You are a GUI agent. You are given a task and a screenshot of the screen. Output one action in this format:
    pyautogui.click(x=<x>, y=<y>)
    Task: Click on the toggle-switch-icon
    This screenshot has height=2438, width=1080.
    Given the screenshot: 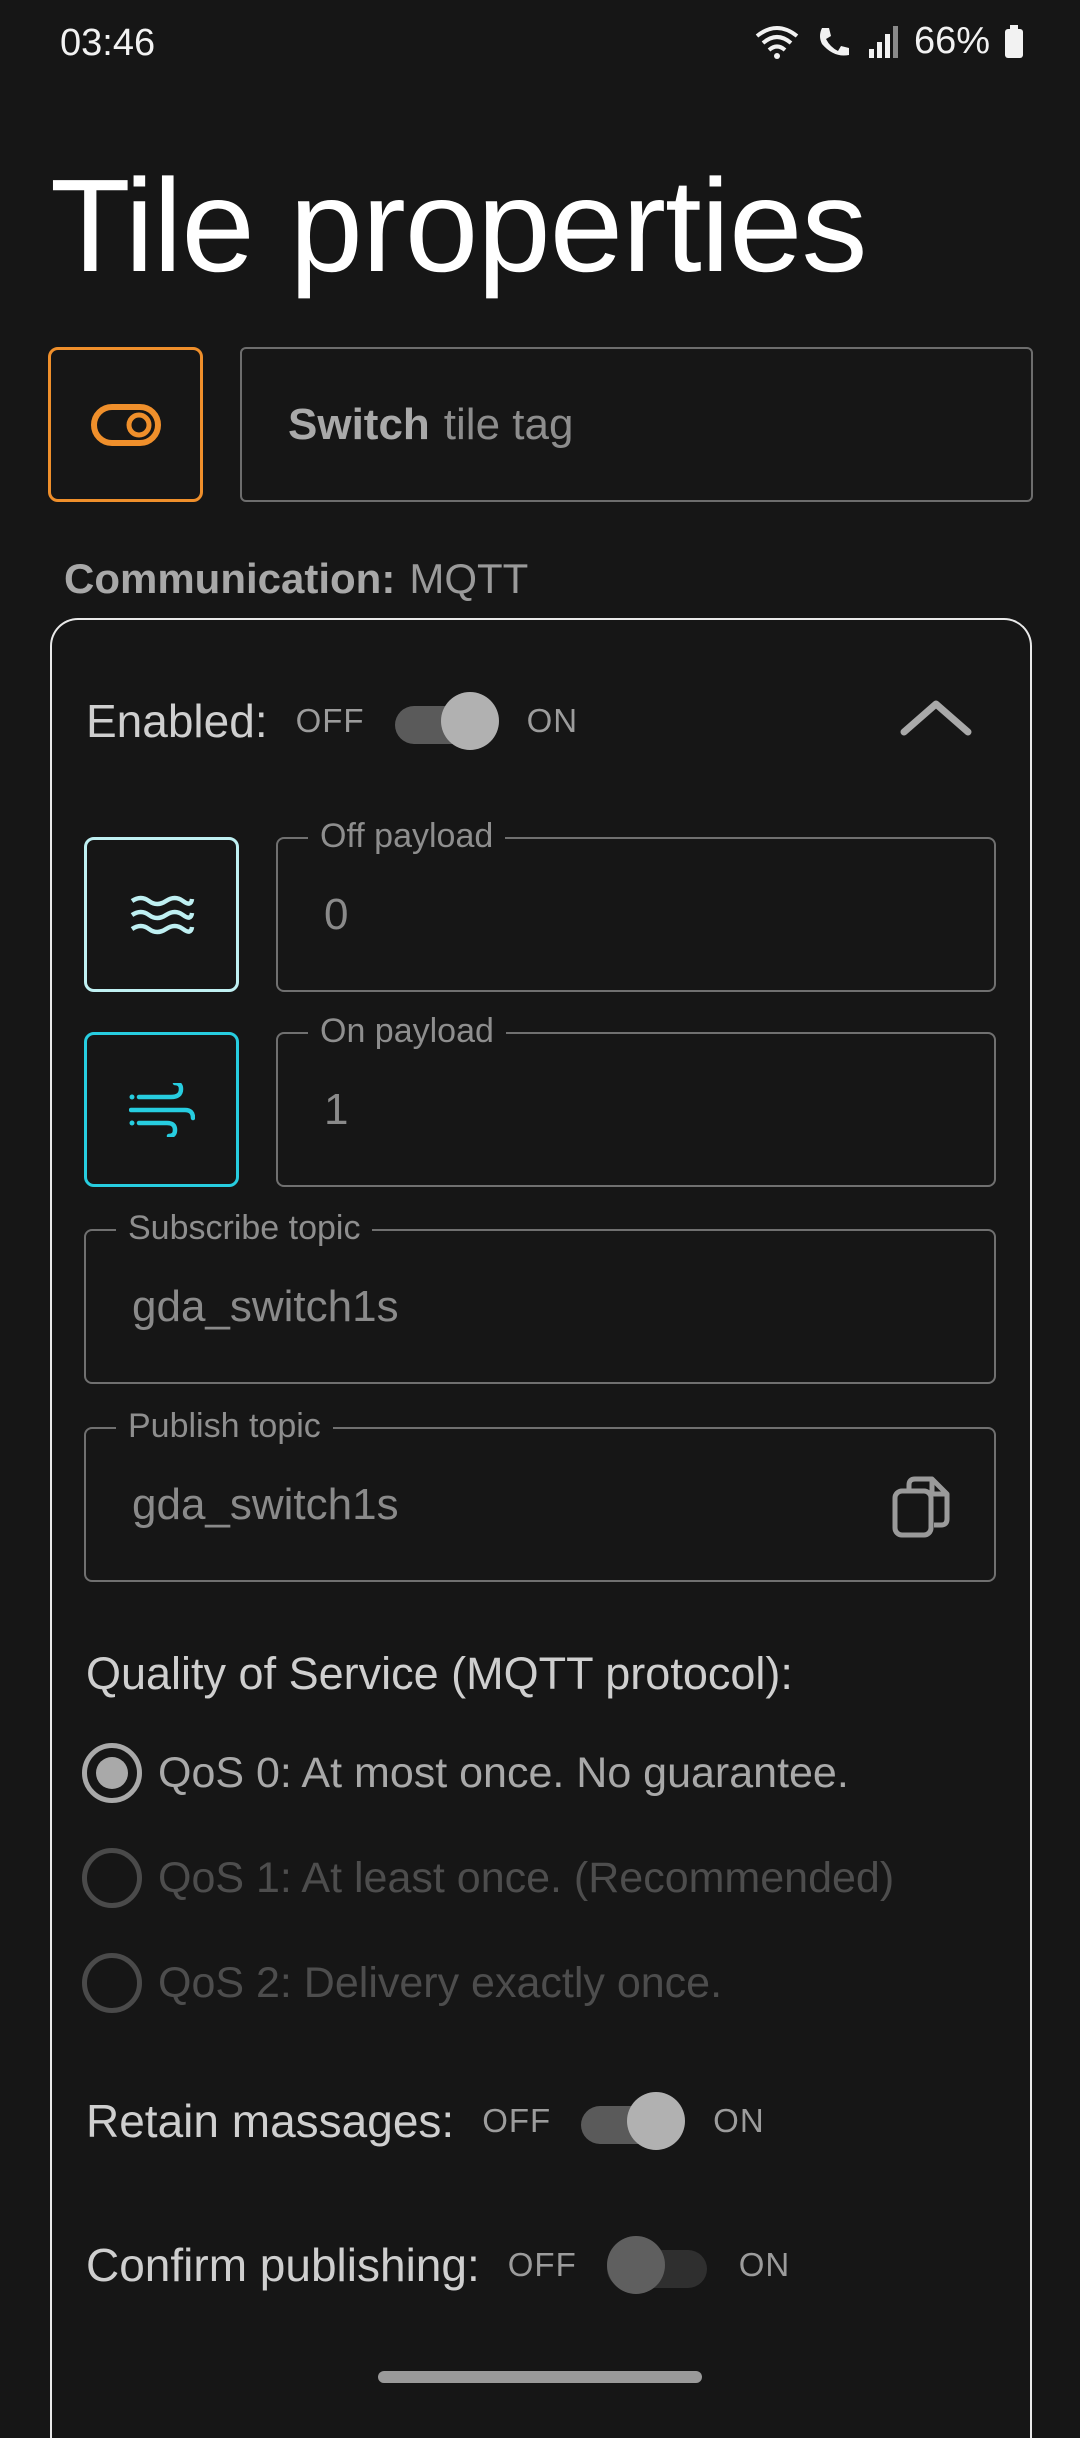 What is the action you would take?
    pyautogui.click(x=125, y=424)
    